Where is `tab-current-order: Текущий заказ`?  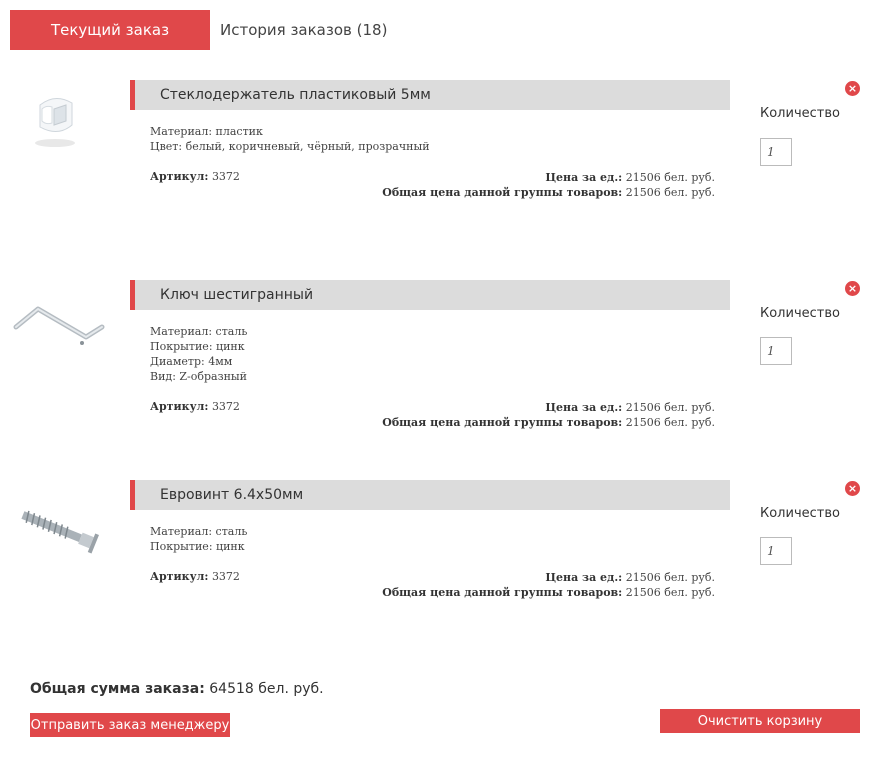 tab-current-order: Текущий заказ is located at coordinates (110, 30).